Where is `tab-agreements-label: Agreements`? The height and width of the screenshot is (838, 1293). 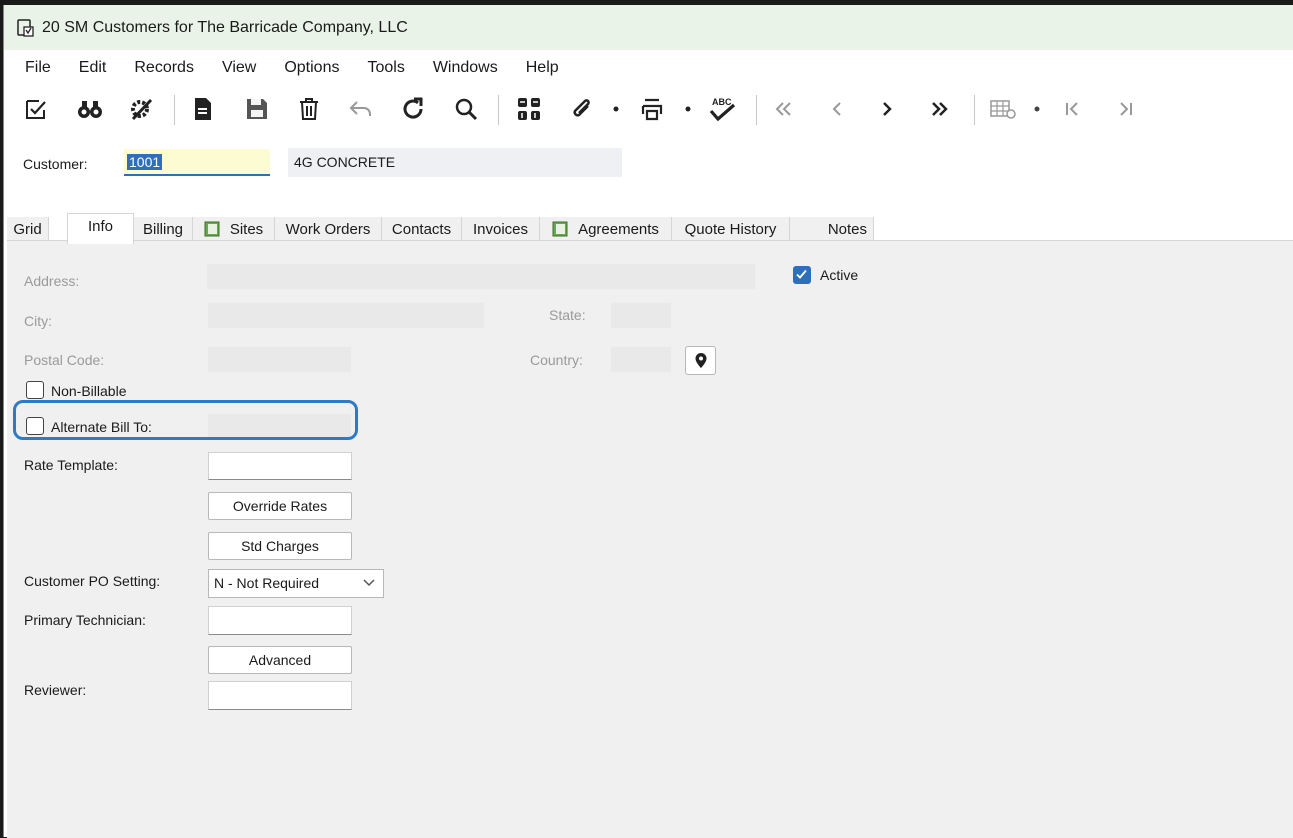
tab-agreements-label: Agreements is located at coordinates (618, 229).